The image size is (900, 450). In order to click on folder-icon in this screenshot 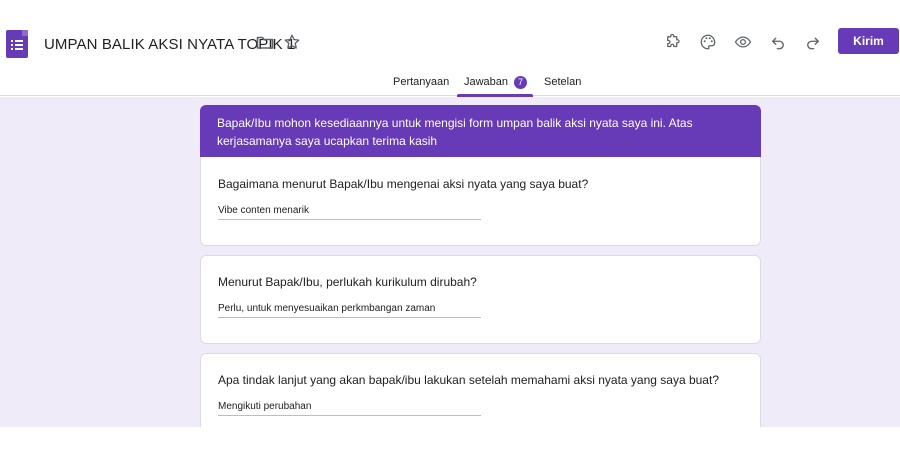, I will do `click(265, 42)`.